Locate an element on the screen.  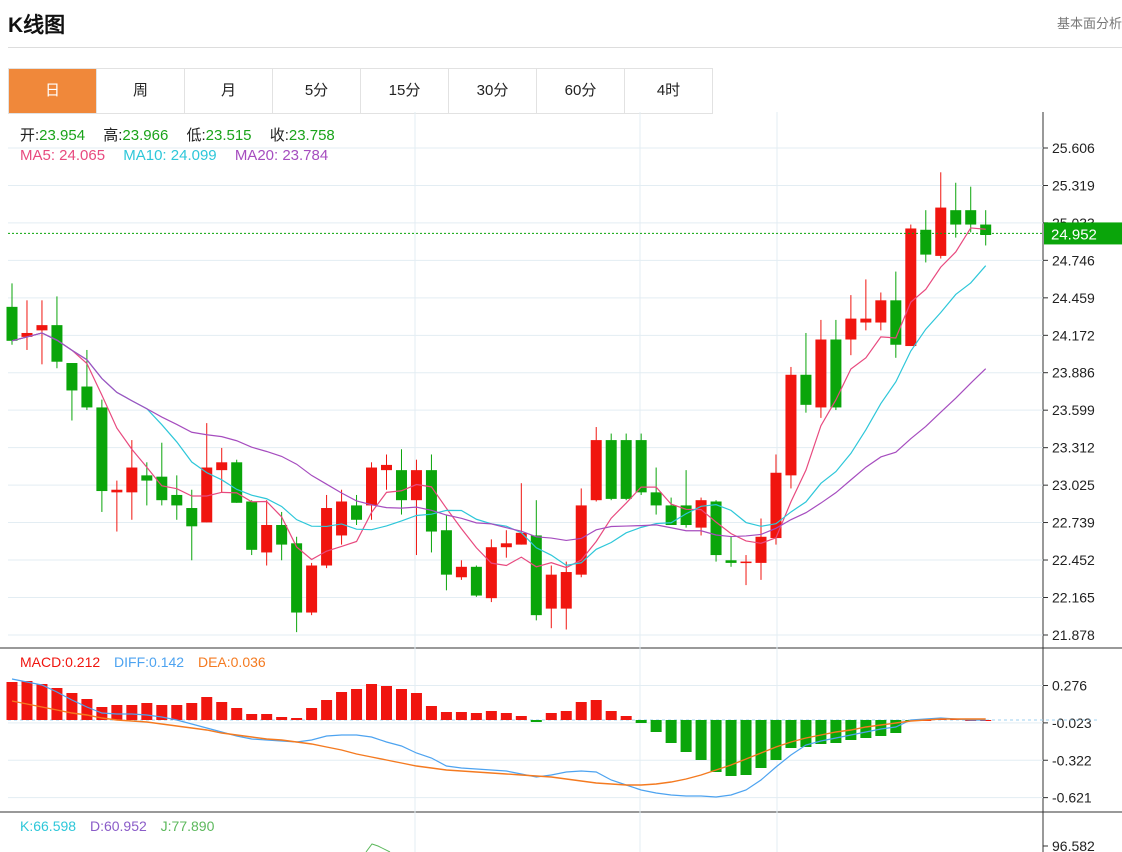
macd-info: MACD:0.212 DIFF:0.142 DEA:0.036 is located at coordinates (150, 662).